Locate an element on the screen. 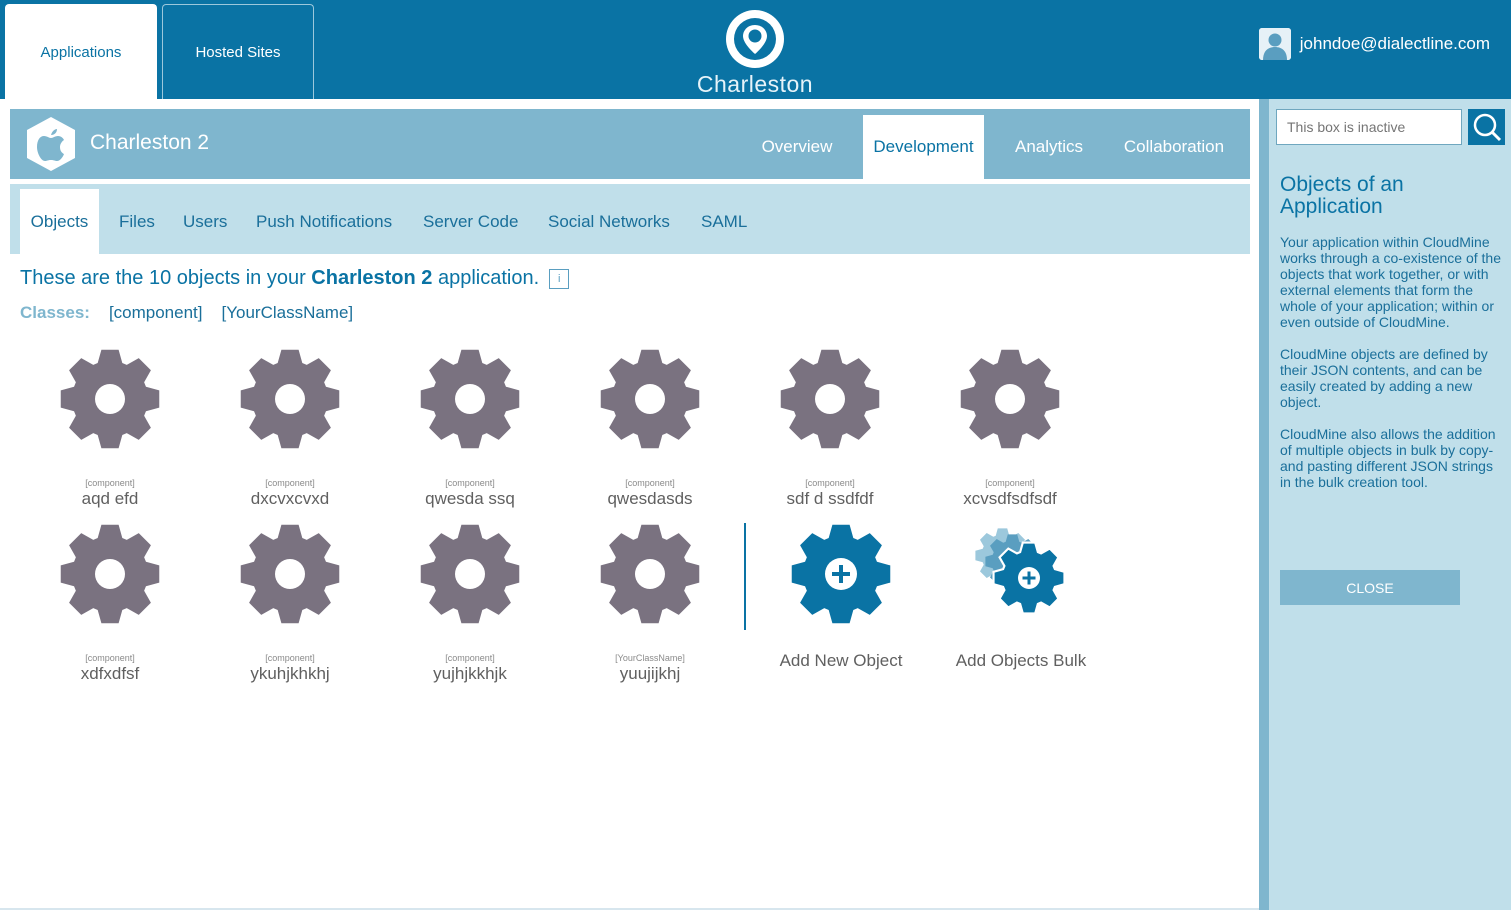  subtab-push-notifications: Push Notifications is located at coordinates (324, 221).